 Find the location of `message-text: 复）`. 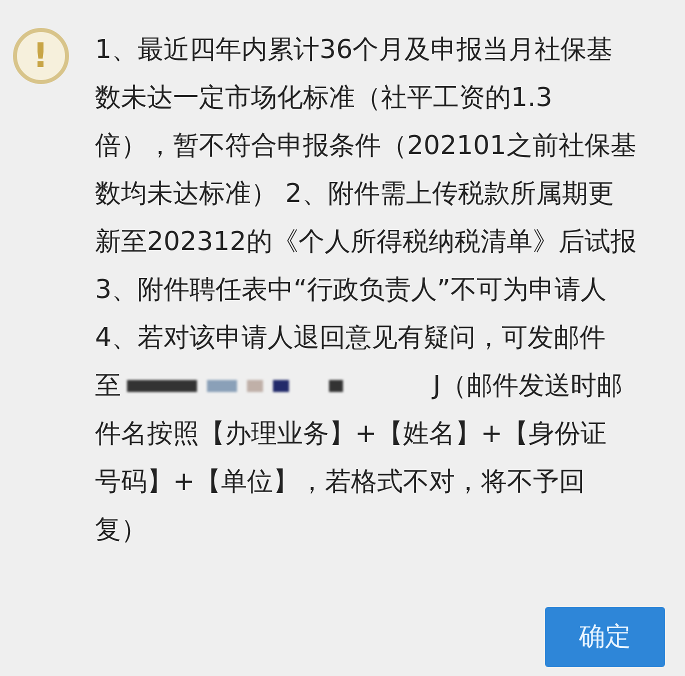

message-text: 复） is located at coordinates (121, 530).